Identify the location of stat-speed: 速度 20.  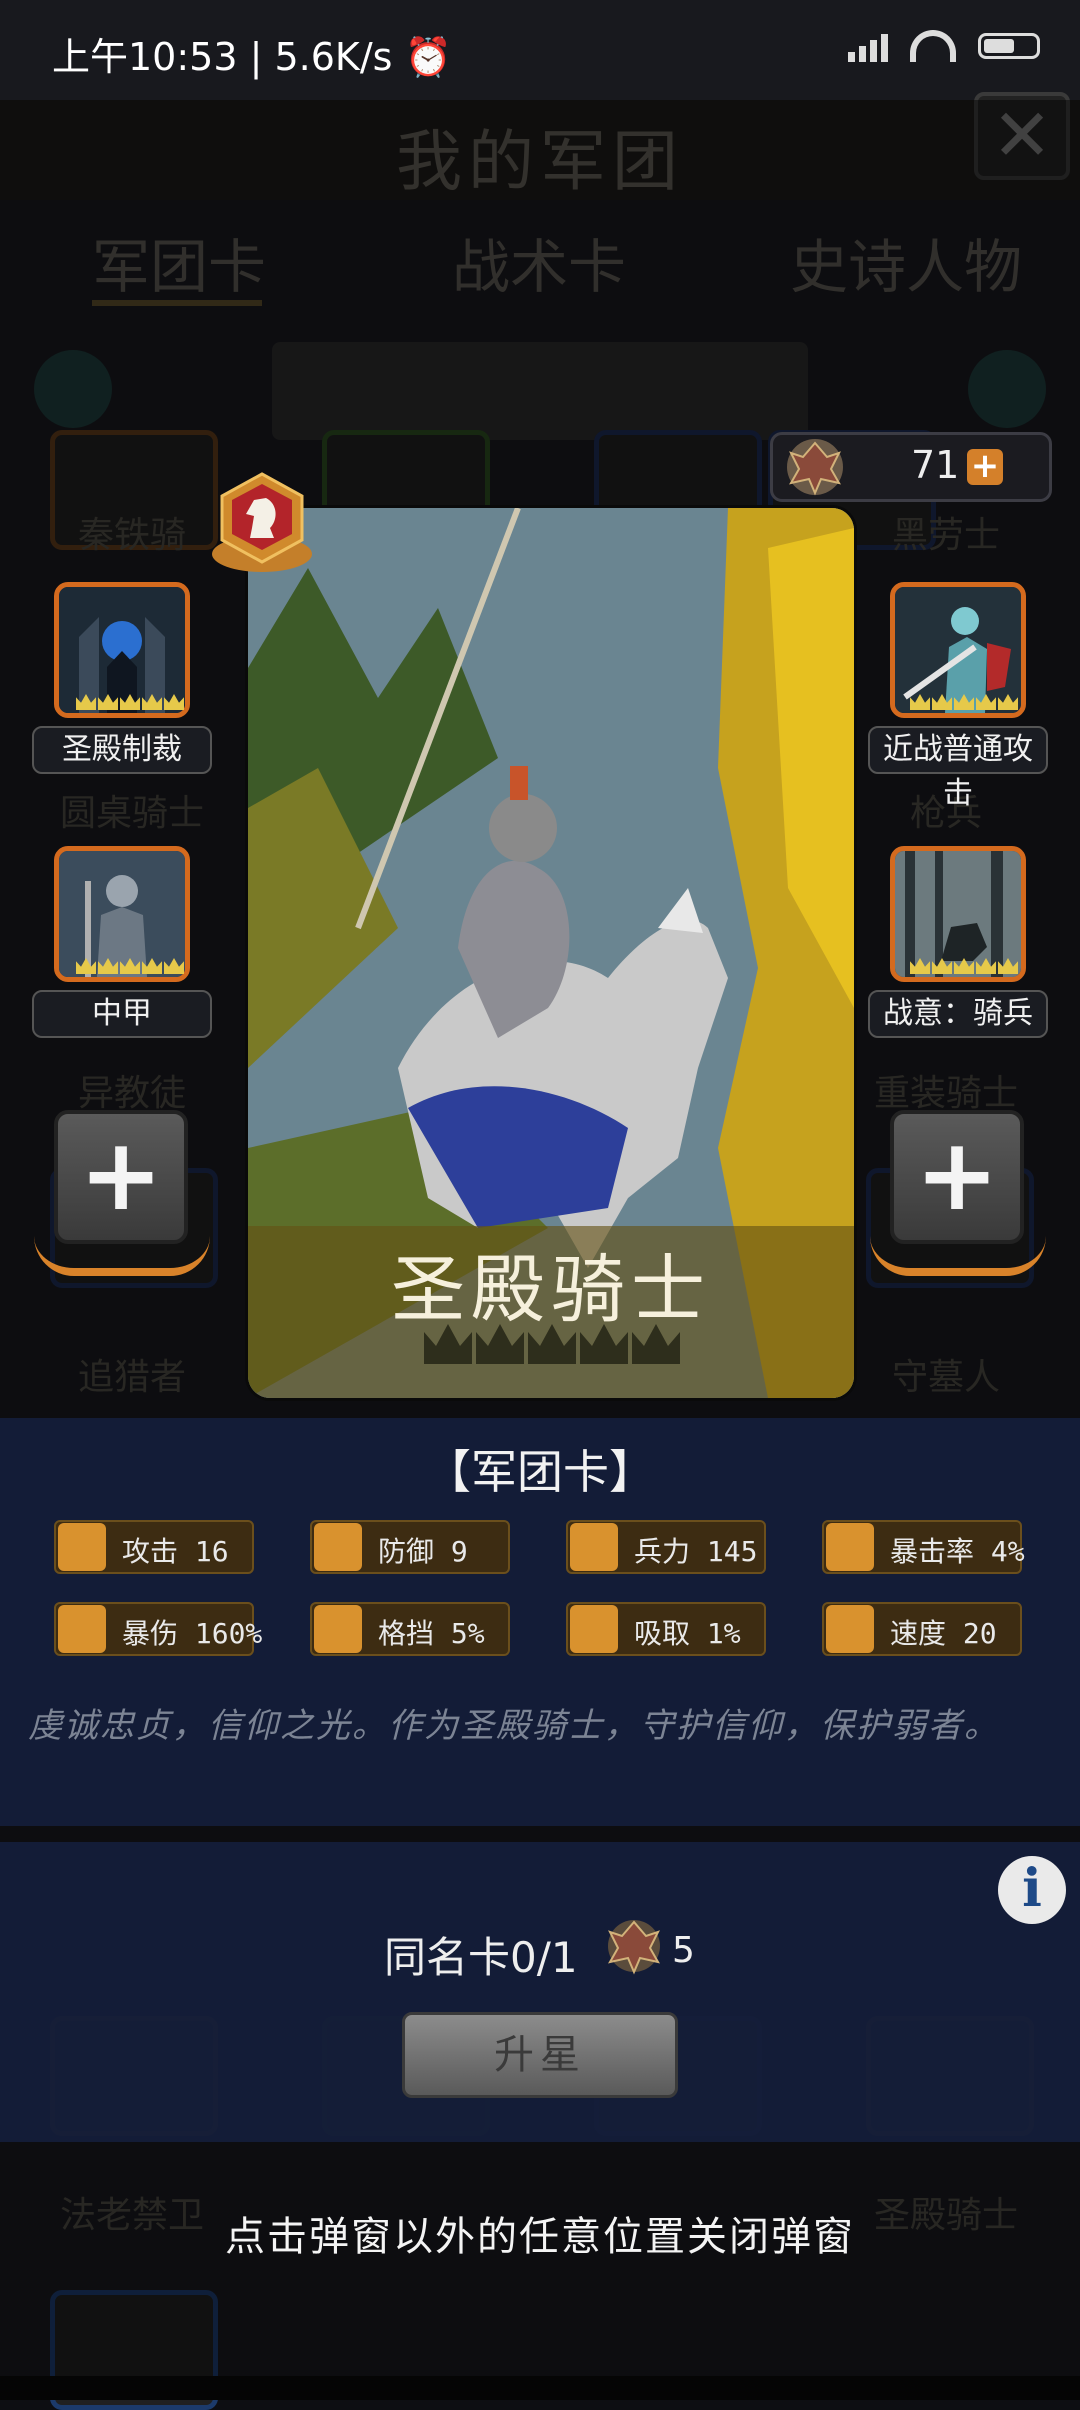
(922, 1629).